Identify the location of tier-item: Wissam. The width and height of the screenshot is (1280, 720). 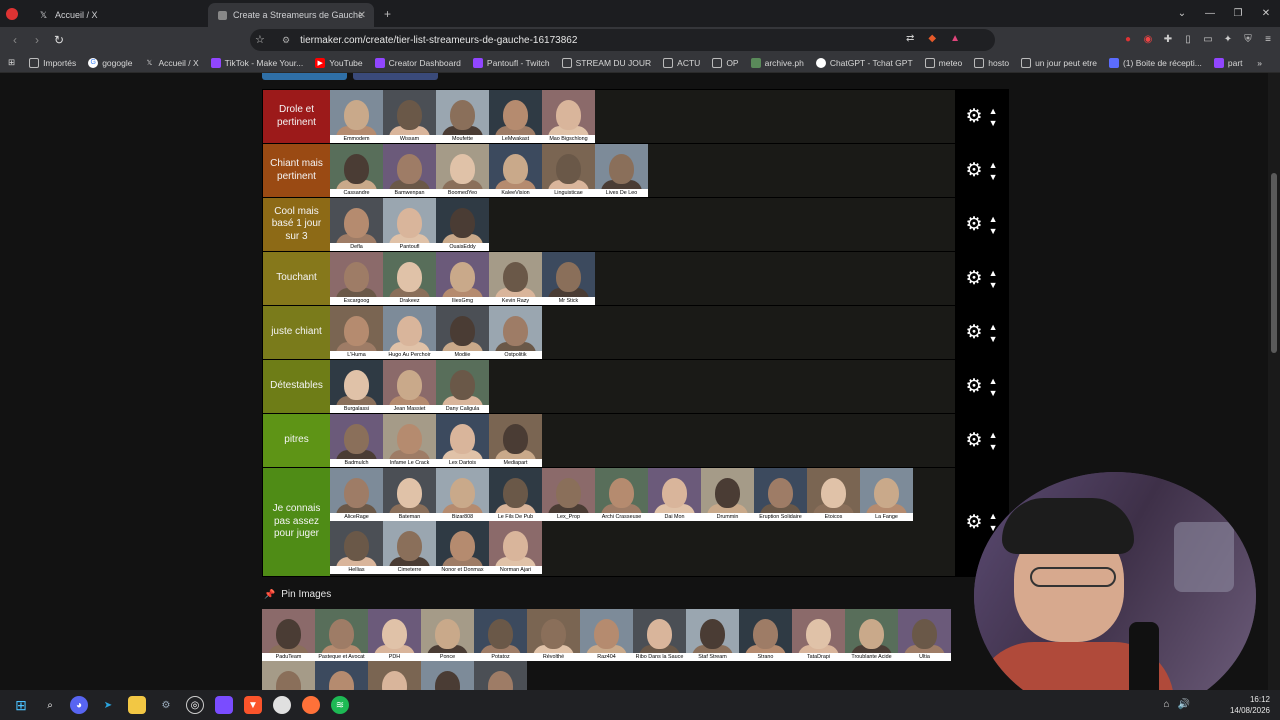
(409, 116).